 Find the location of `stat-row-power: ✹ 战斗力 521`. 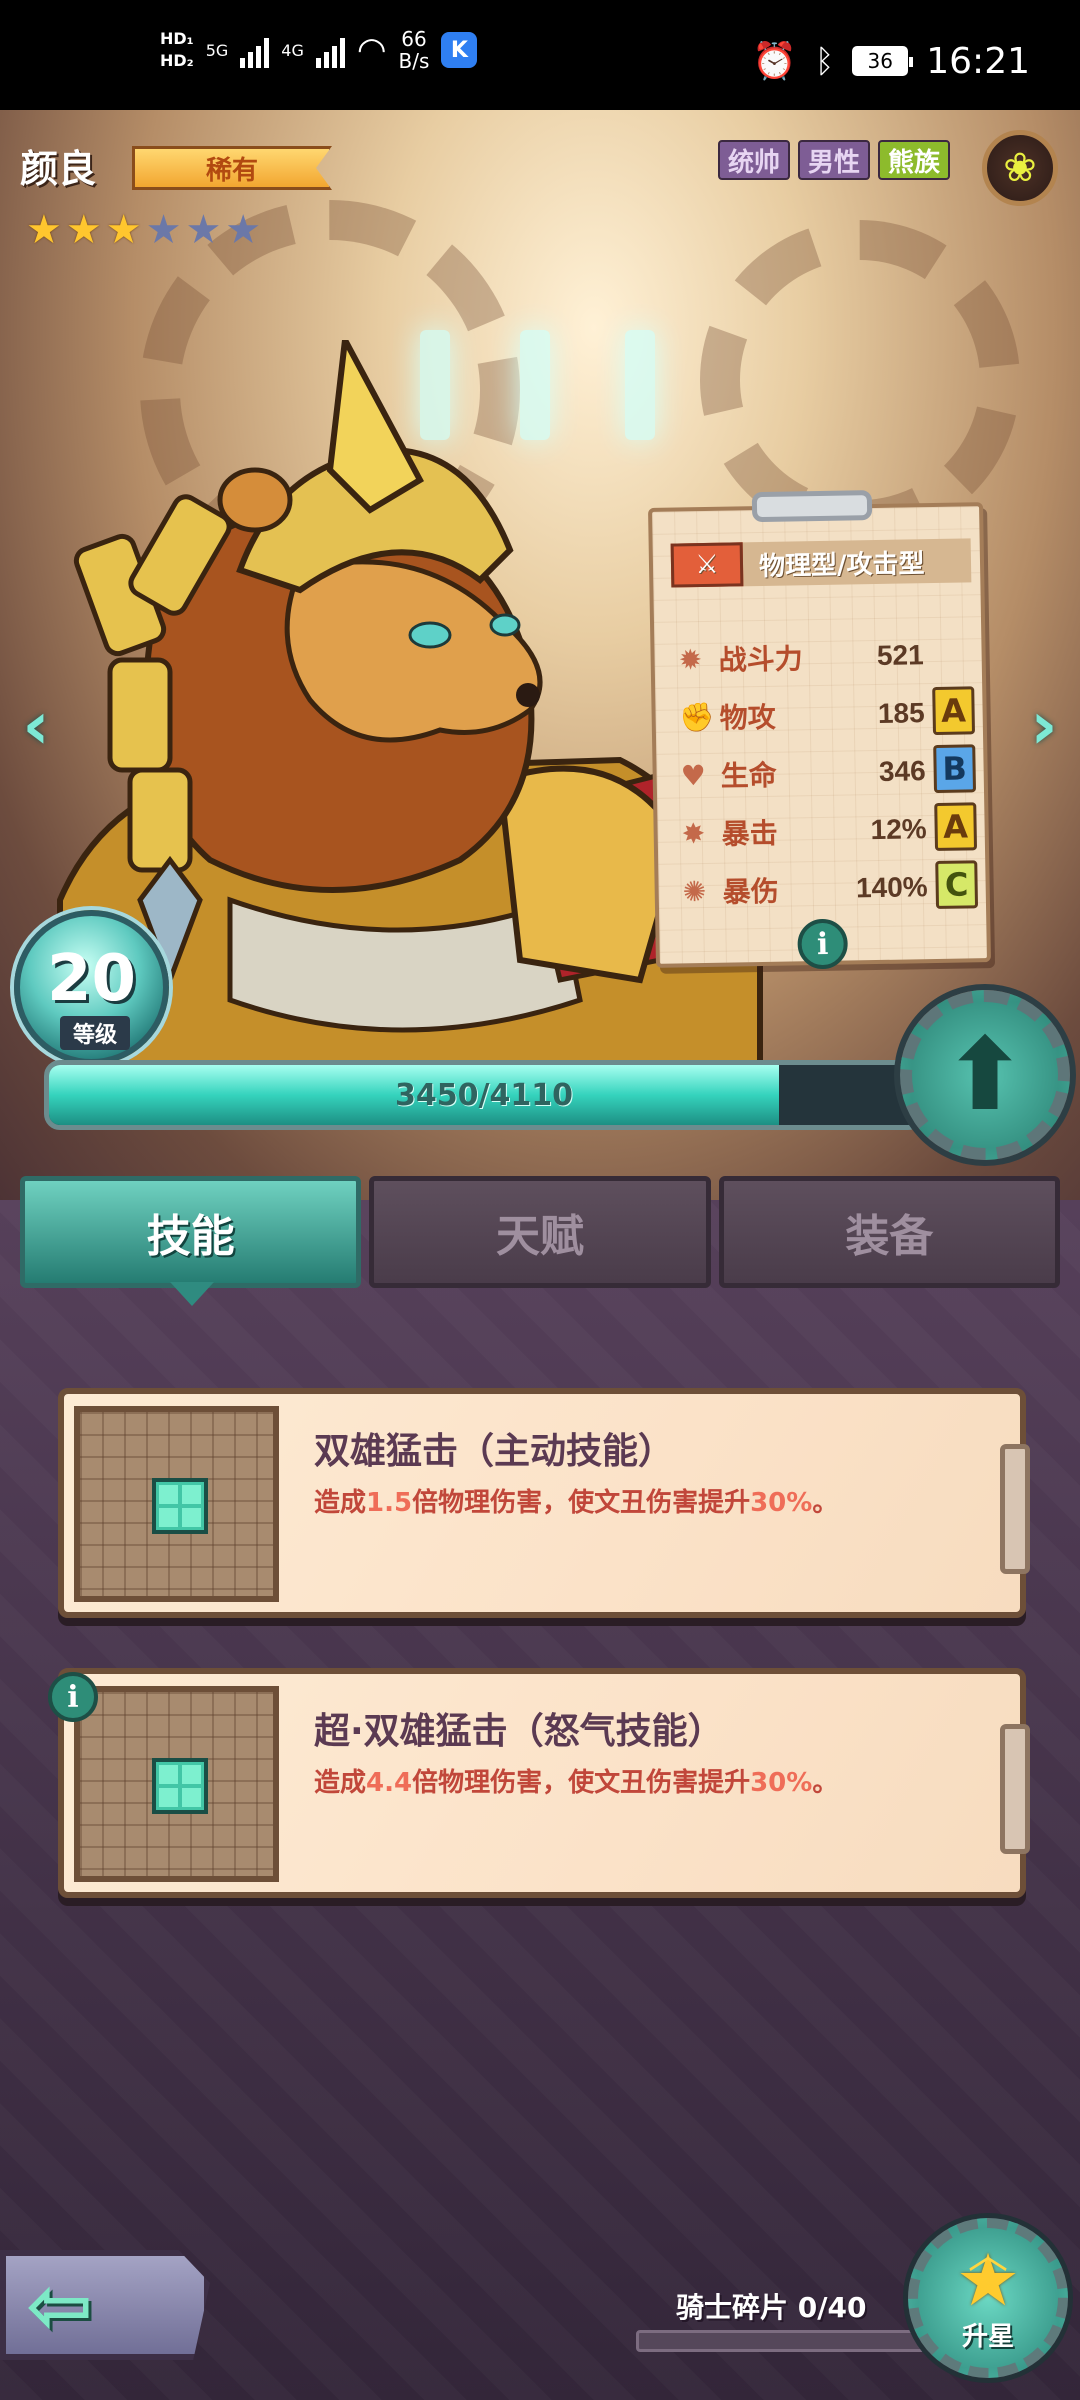

stat-row-power: ✹ 战斗力 521 is located at coordinates (828, 656).